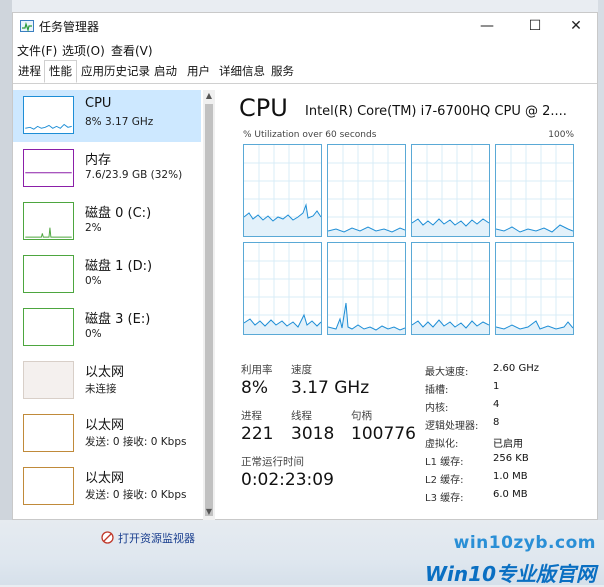  Describe the element at coordinates (83, 50) in the screenshot. I see `menu-options: 选项(O)` at that location.